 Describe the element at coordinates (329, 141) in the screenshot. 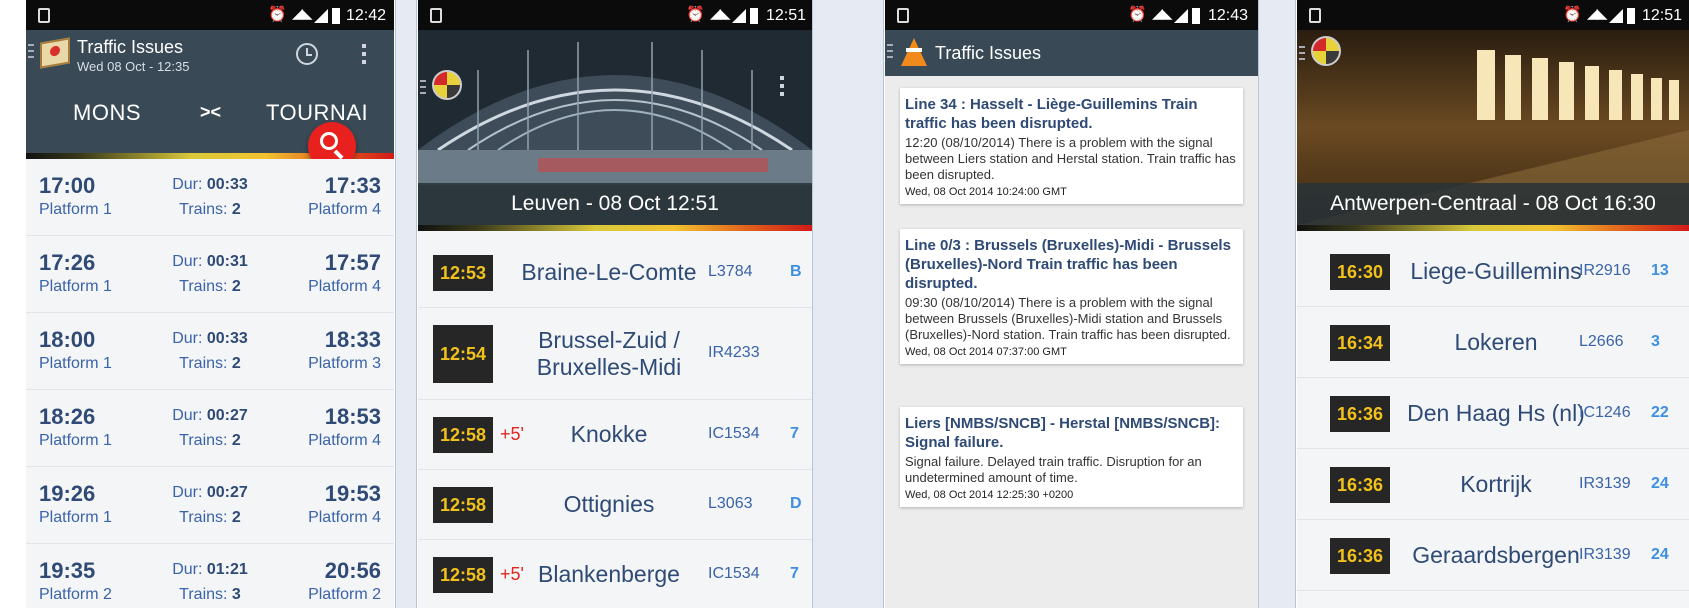

I see `search-icon` at that location.